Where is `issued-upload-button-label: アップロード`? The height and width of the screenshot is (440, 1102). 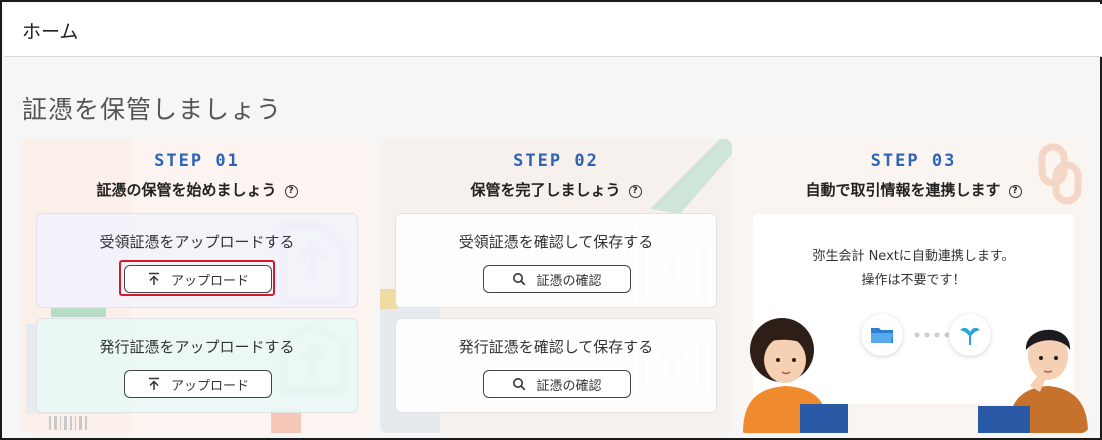 issued-upload-button-label: アップロード is located at coordinates (209, 386).